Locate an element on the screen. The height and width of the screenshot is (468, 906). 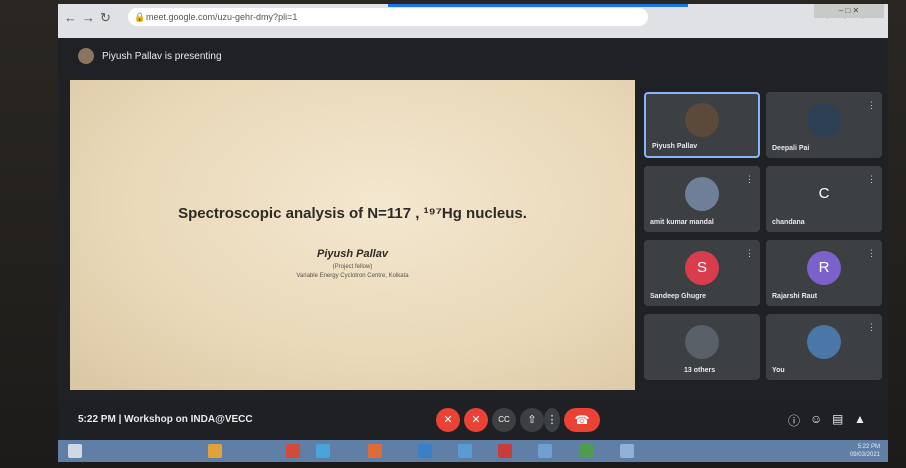
people-icon: ☺ is located at coordinates (816, 419).